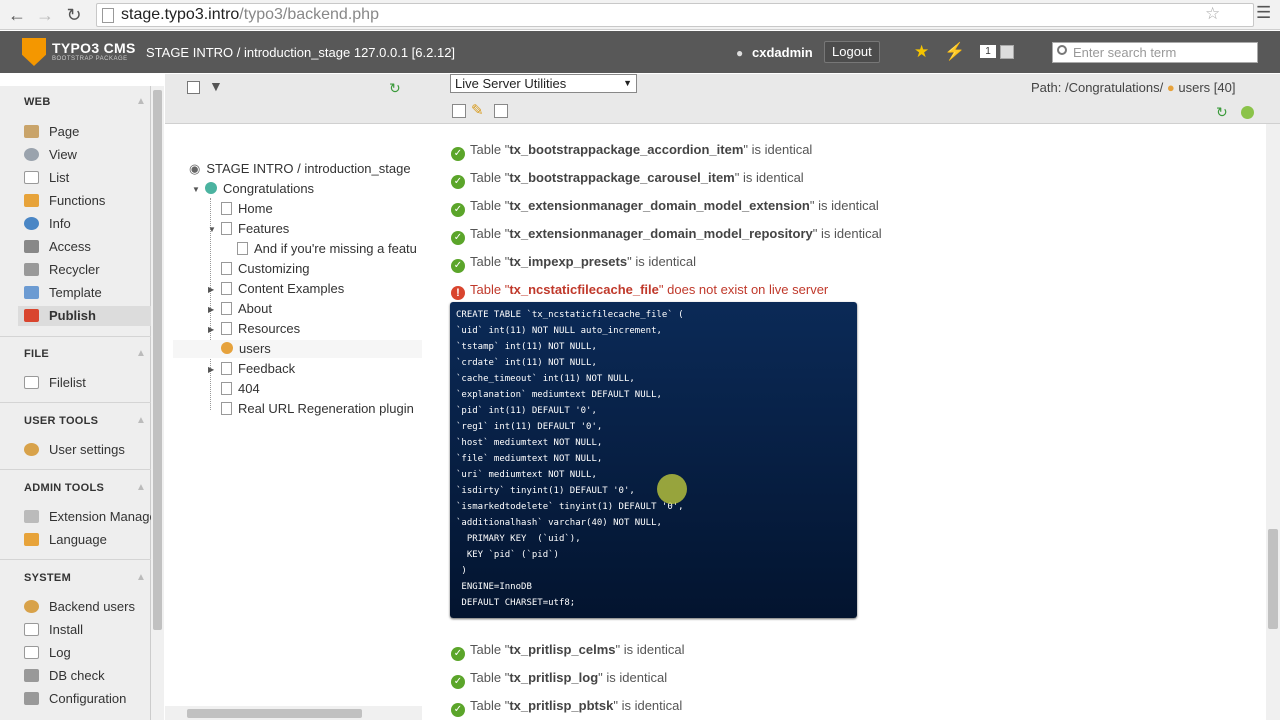 Image resolution: width=1280 pixels, height=720 pixels. I want to click on page-properties-icon, so click(501, 111).